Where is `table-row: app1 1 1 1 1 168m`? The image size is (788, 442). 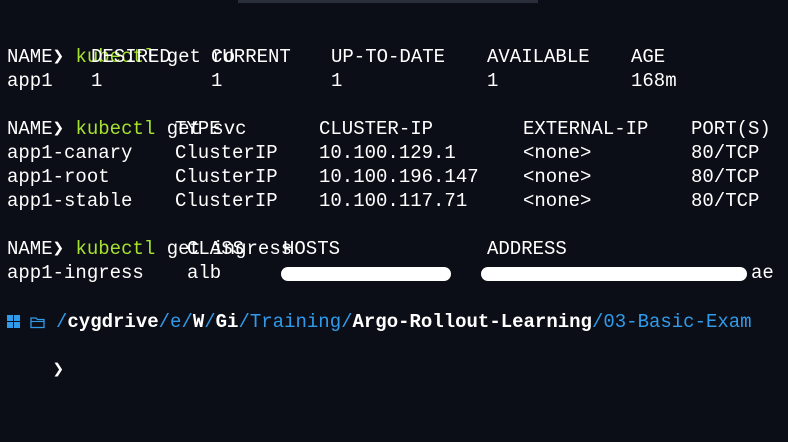
table-row: app1 1 1 1 1 168m is located at coordinates (342, 81).